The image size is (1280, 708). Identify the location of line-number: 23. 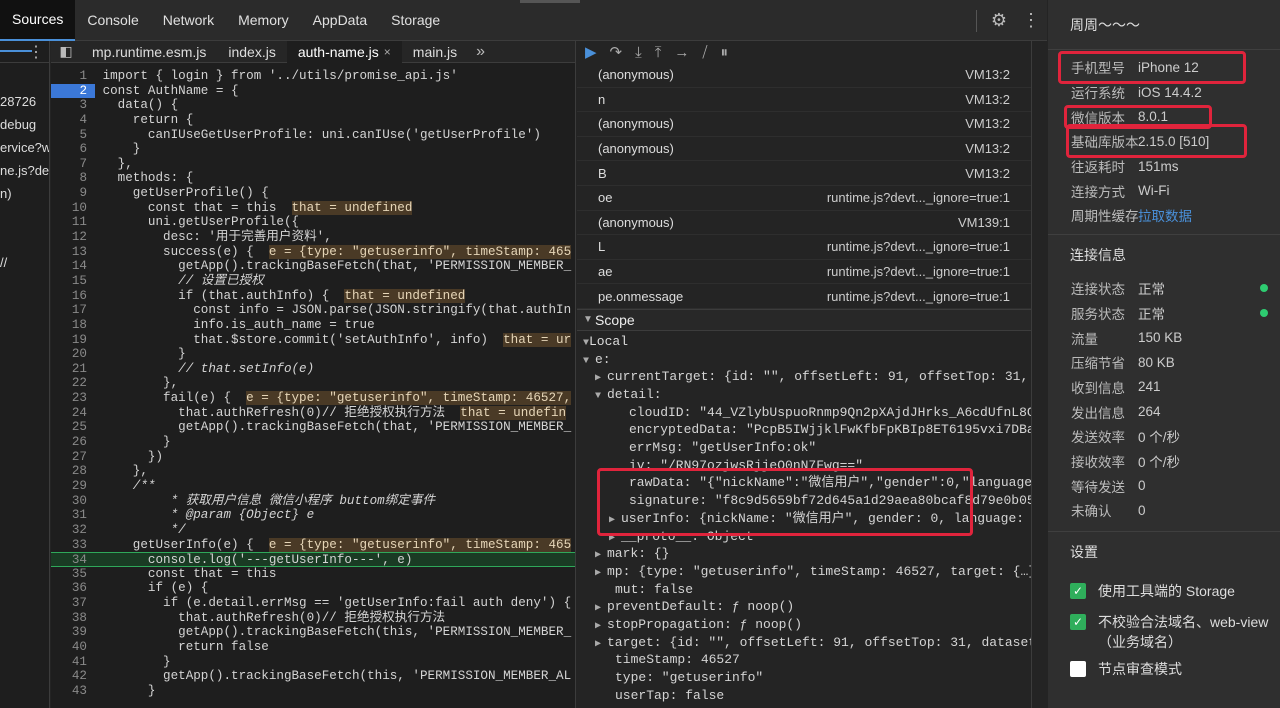
(73, 398).